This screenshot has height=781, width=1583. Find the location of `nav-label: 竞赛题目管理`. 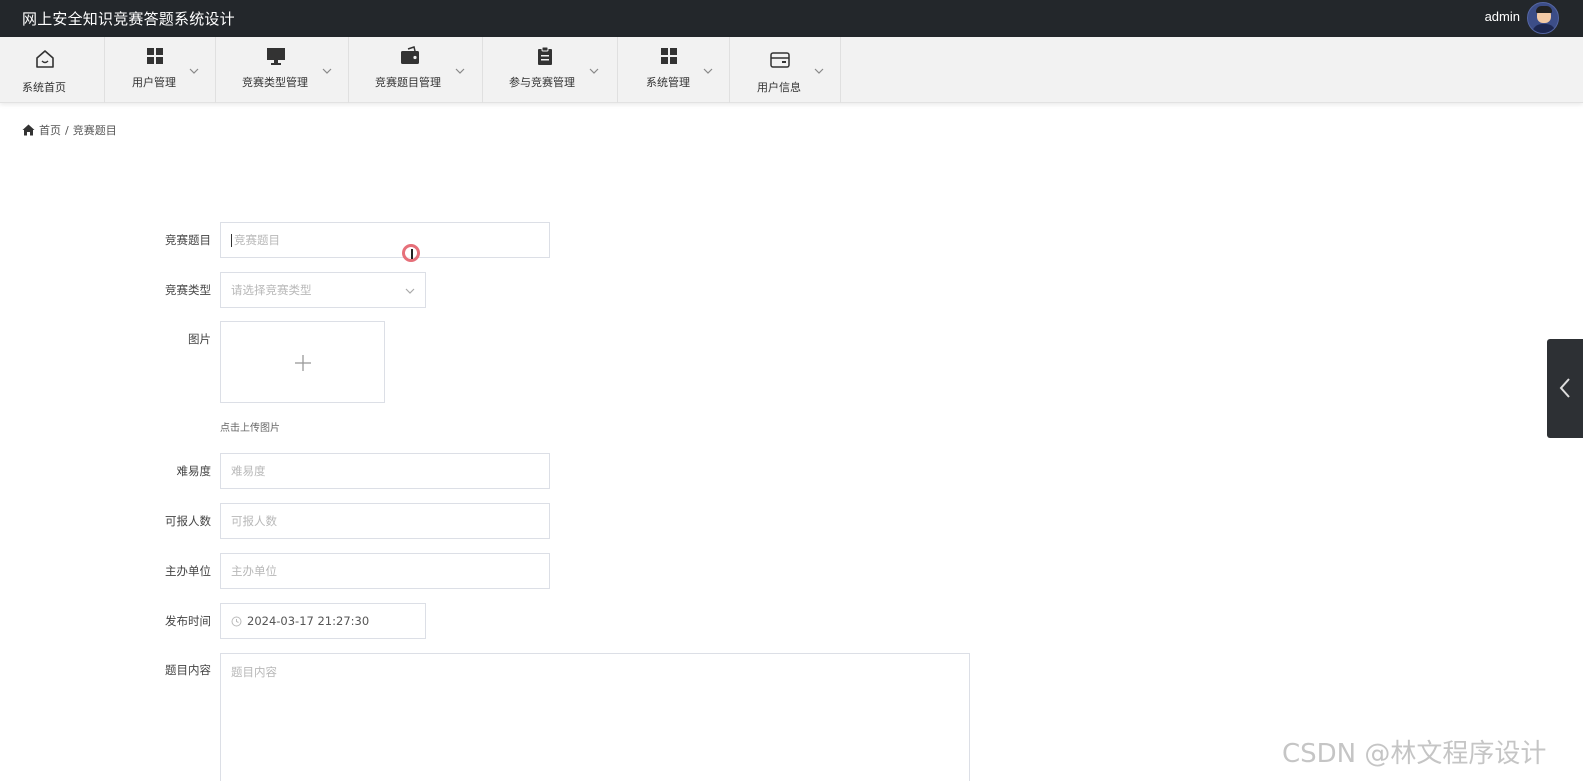

nav-label: 竞赛题目管理 is located at coordinates (408, 82).